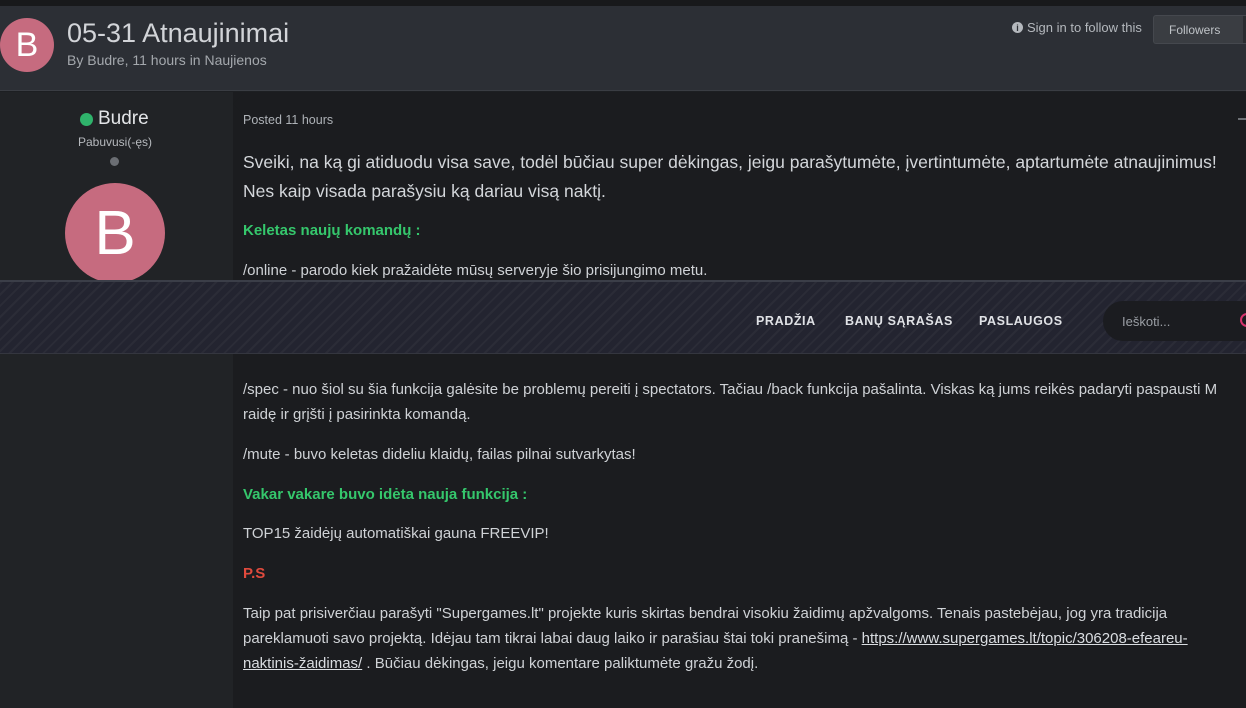 Image resolution: width=1246 pixels, height=708 pixels. Describe the element at coordinates (1178, 321) in the screenshot. I see `search-input` at that location.